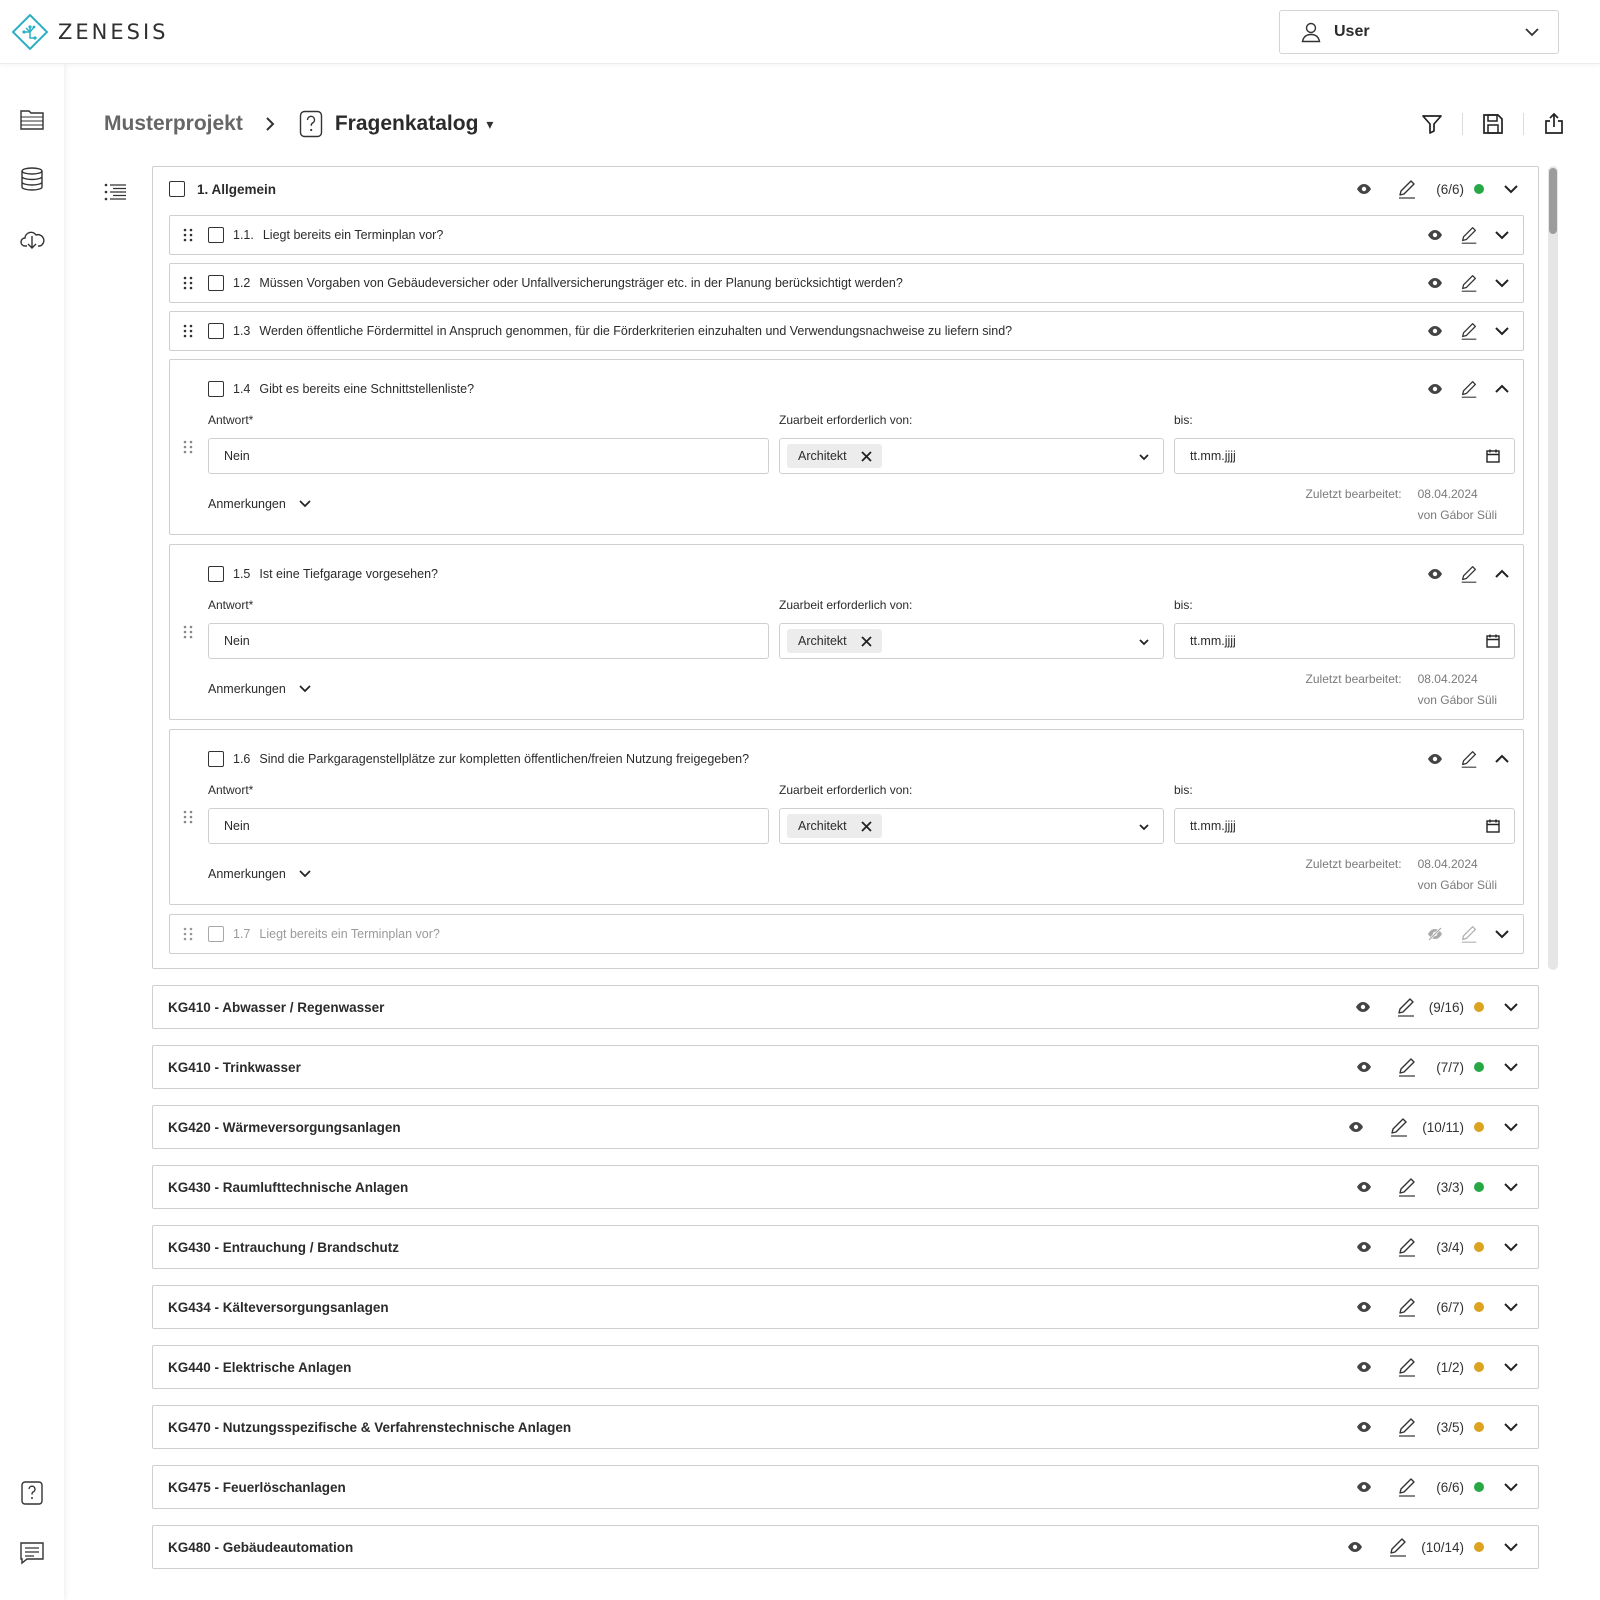  What do you see at coordinates (1435, 934) in the screenshot?
I see `eye-off-icon` at bounding box center [1435, 934].